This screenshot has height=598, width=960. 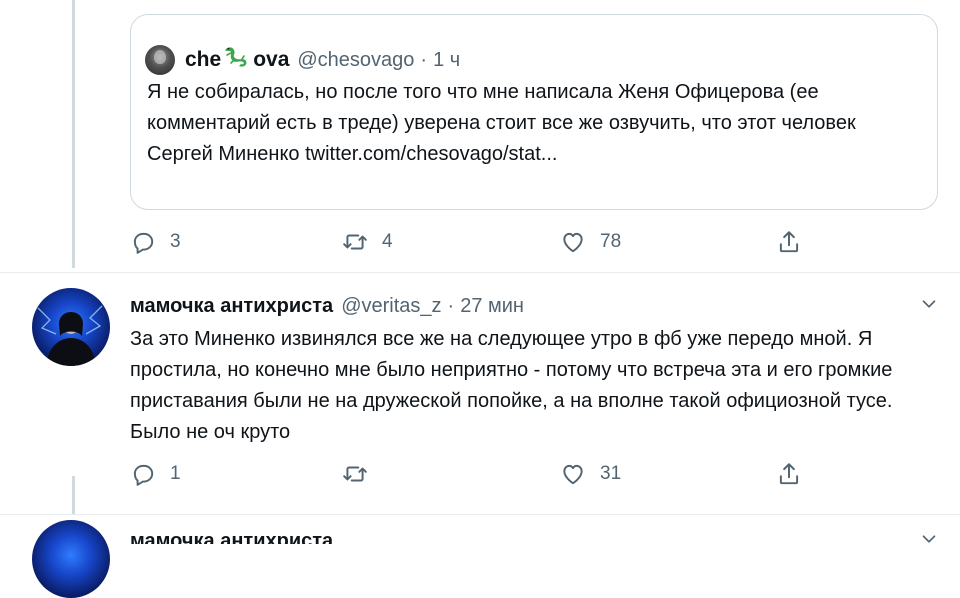 I want to click on author-name: мамочка антихриста, so click(x=231, y=306).